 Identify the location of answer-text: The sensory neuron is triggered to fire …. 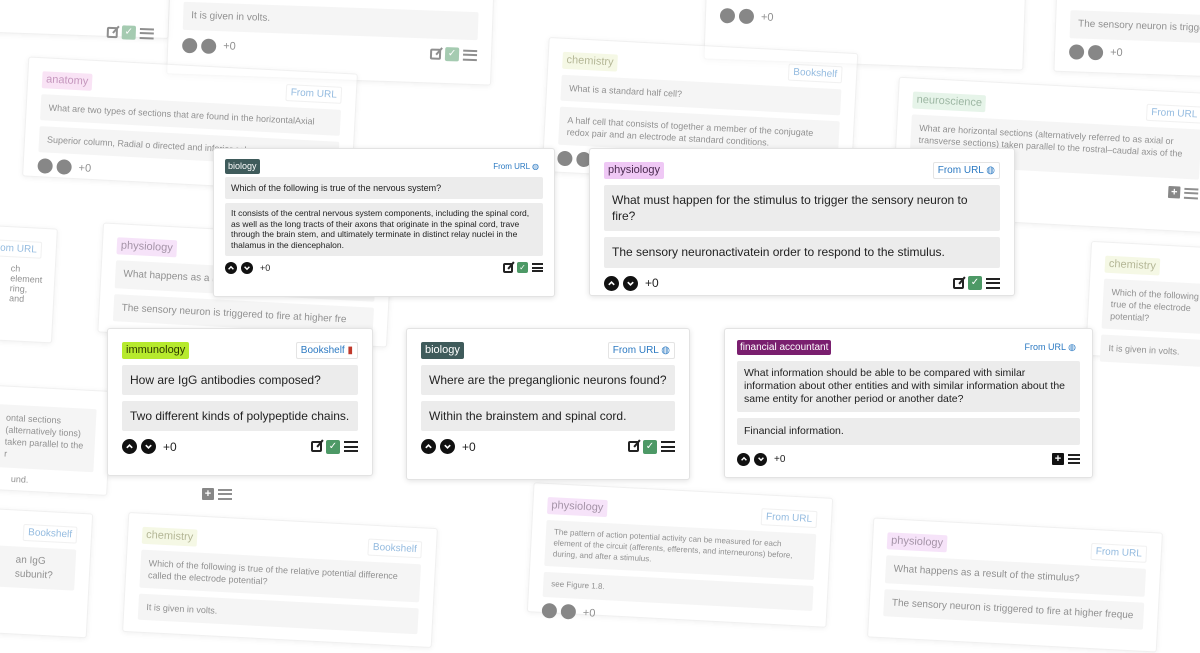
(1014, 609).